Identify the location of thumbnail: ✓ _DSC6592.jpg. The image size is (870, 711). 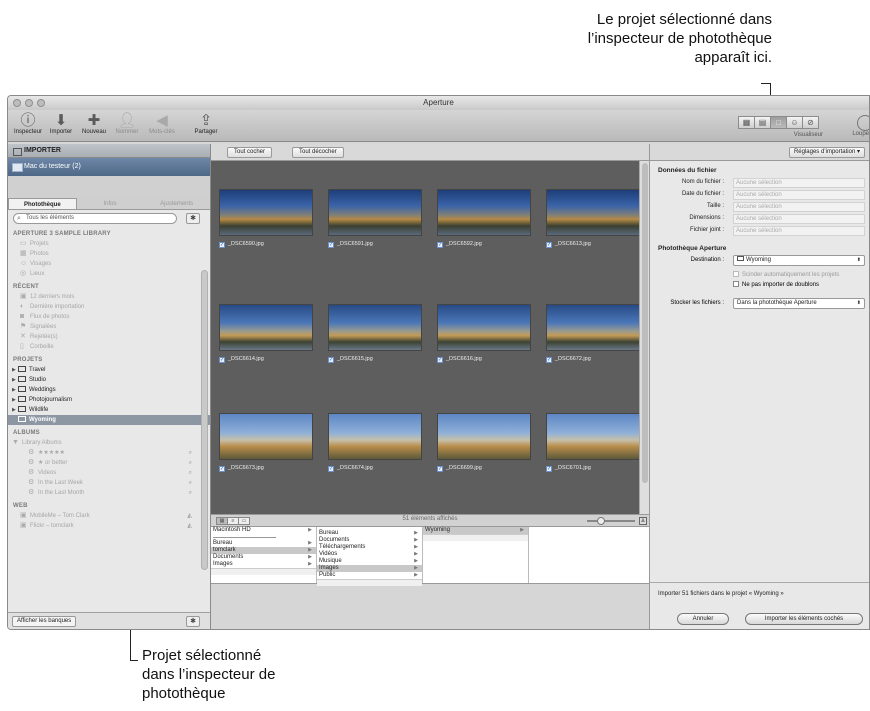
(484, 218).